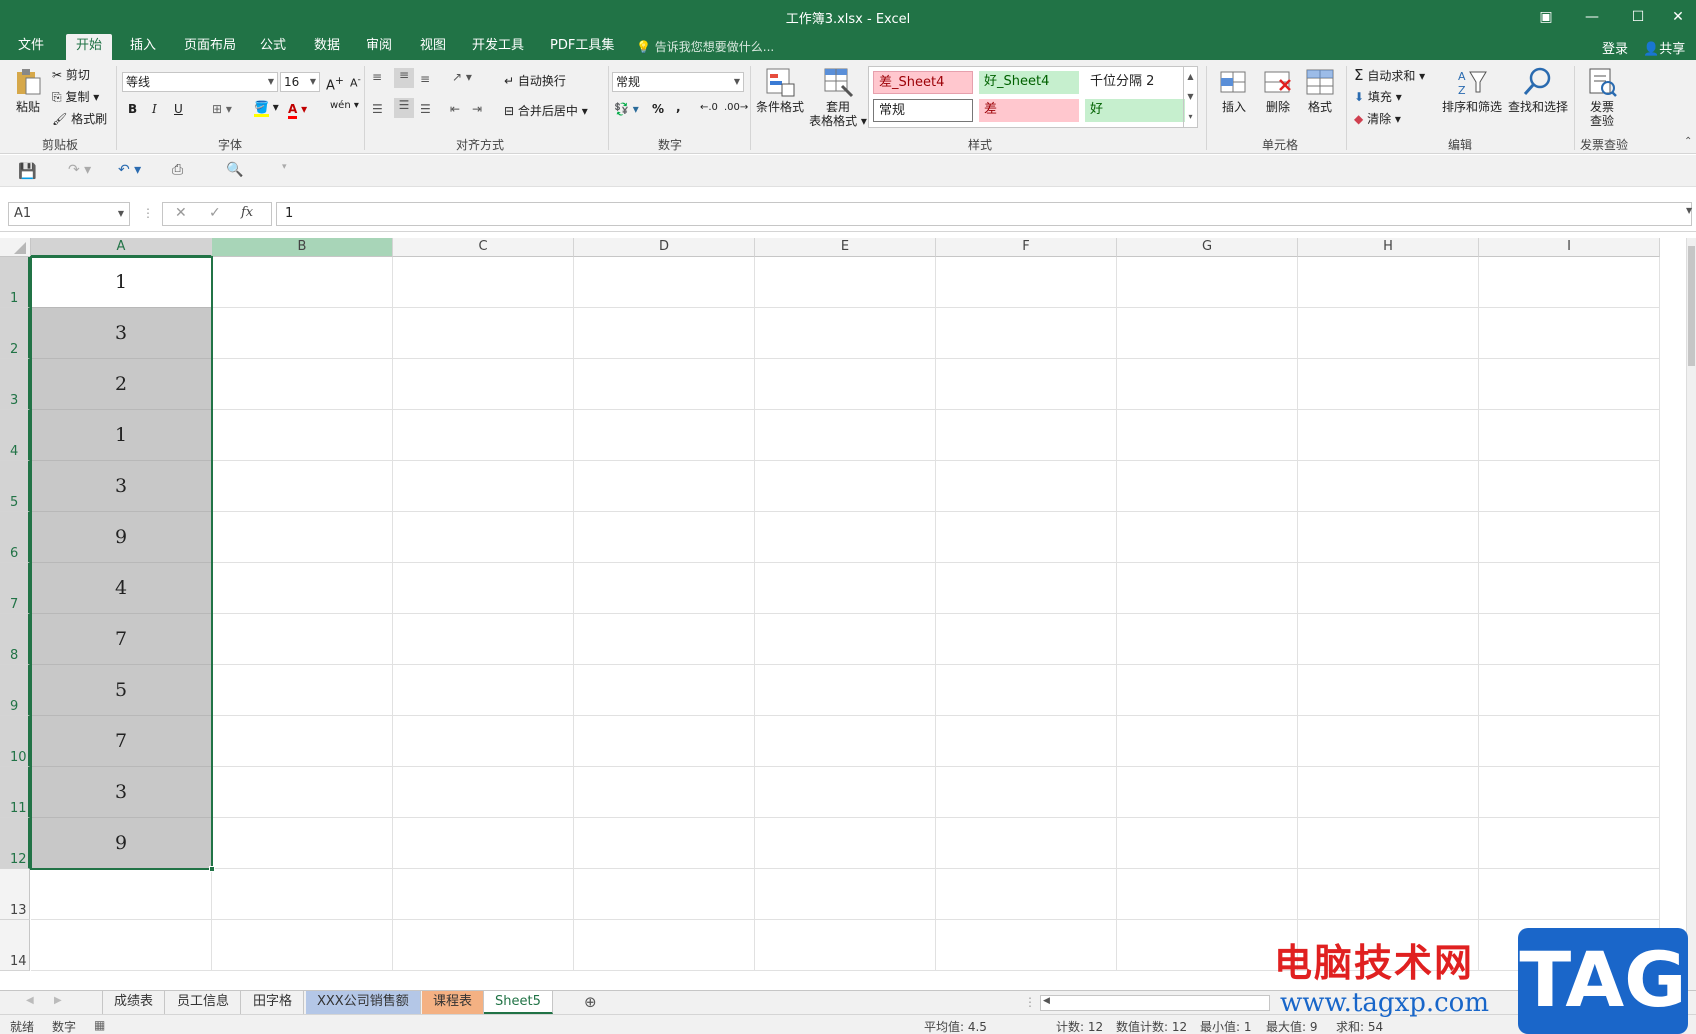 Image resolution: width=1696 pixels, height=1034 pixels. I want to click on insert-function-icon: fx, so click(247, 212).